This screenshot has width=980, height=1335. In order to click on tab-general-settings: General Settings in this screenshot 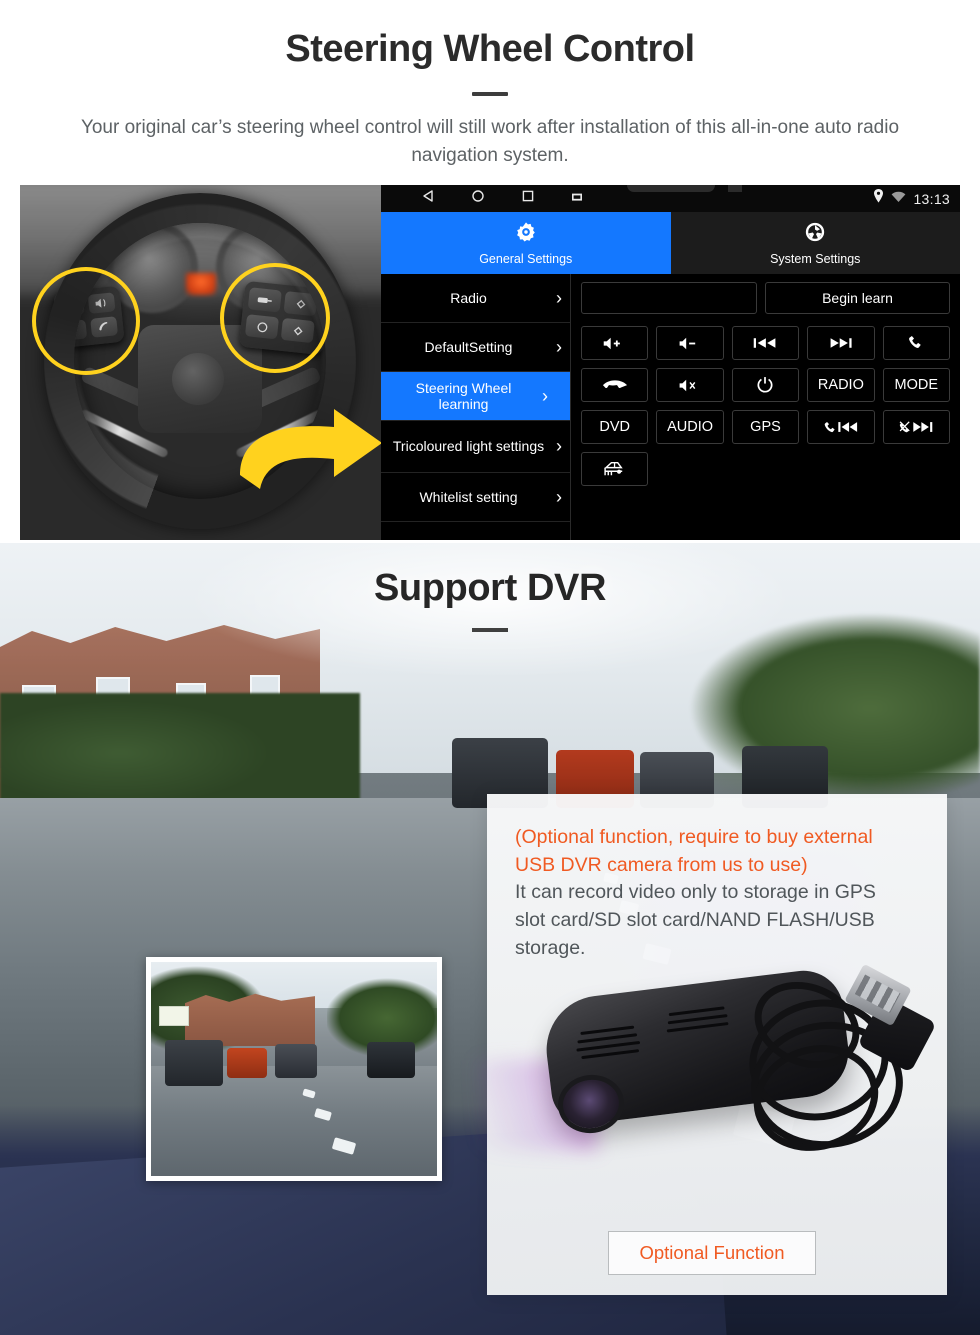, I will do `click(526, 243)`.